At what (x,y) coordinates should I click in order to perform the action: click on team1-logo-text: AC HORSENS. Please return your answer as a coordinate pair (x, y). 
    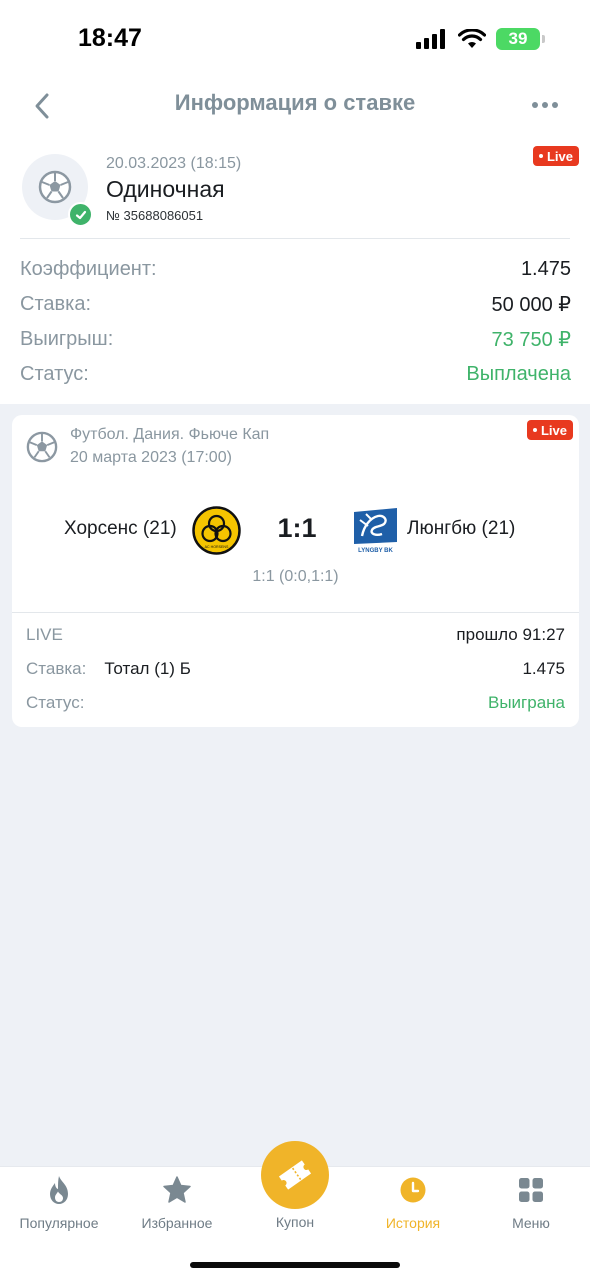
    Looking at the image, I should click on (217, 547).